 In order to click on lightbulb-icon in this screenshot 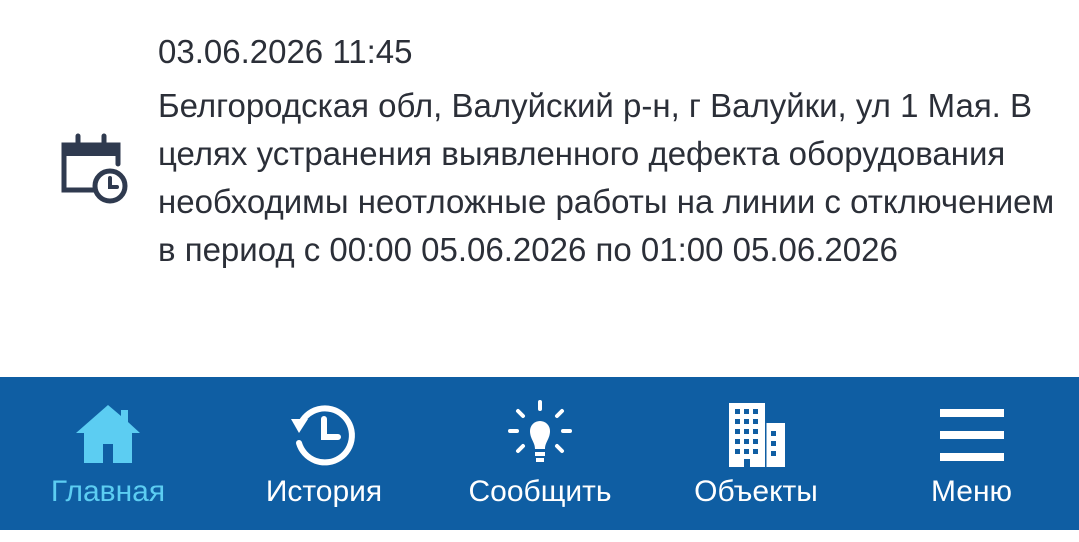, I will do `click(540, 431)`.